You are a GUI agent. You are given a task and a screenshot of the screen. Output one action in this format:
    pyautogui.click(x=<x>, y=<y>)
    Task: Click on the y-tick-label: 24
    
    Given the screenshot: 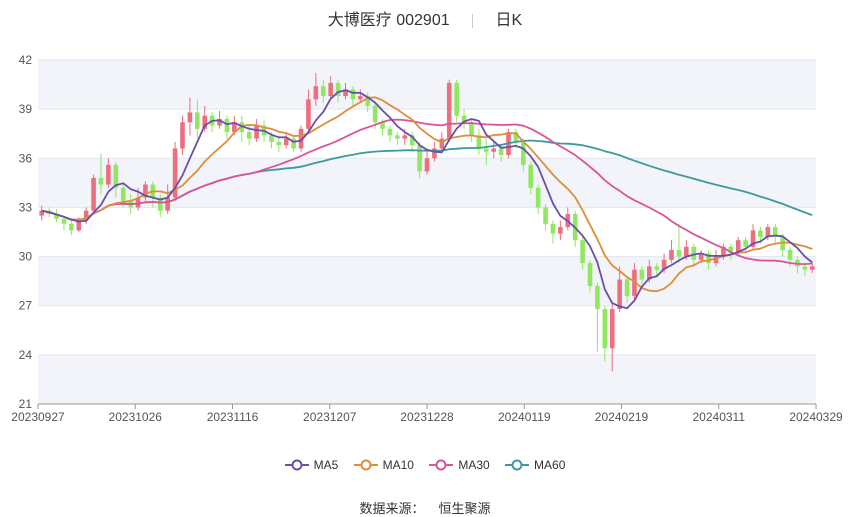 What is the action you would take?
    pyautogui.click(x=26, y=355)
    